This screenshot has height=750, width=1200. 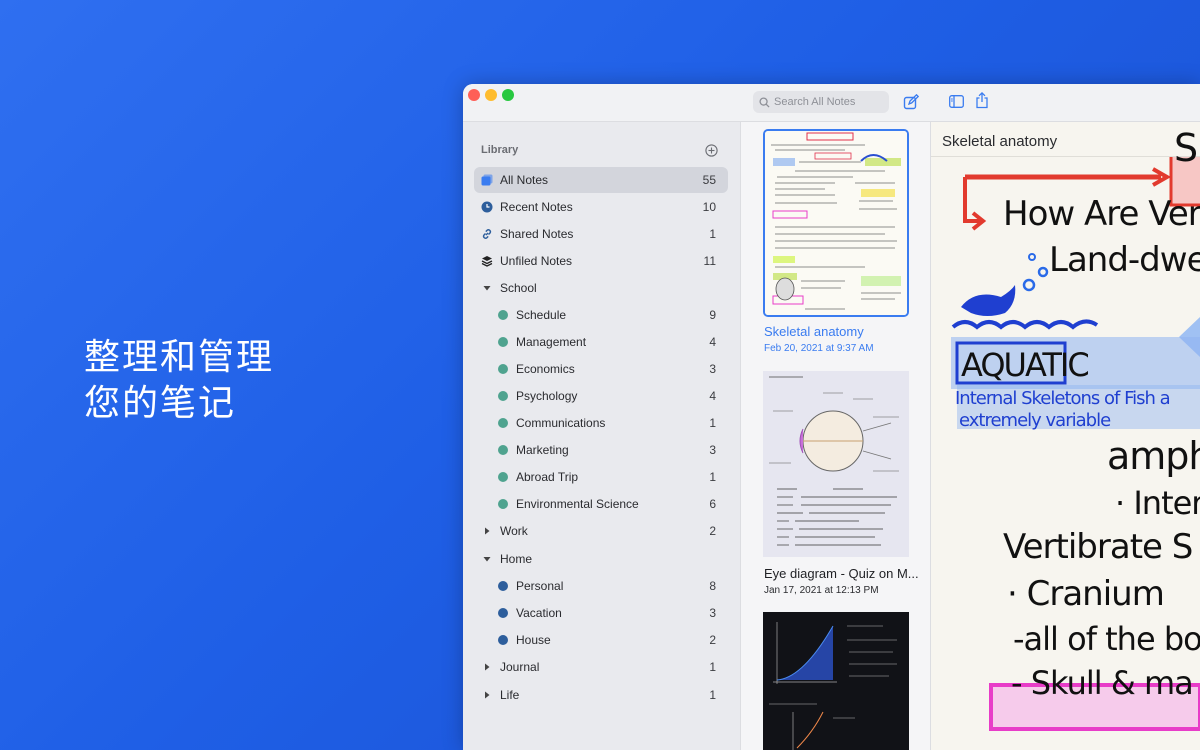 I want to click on note-thumbnail-math, so click(x=836, y=681).